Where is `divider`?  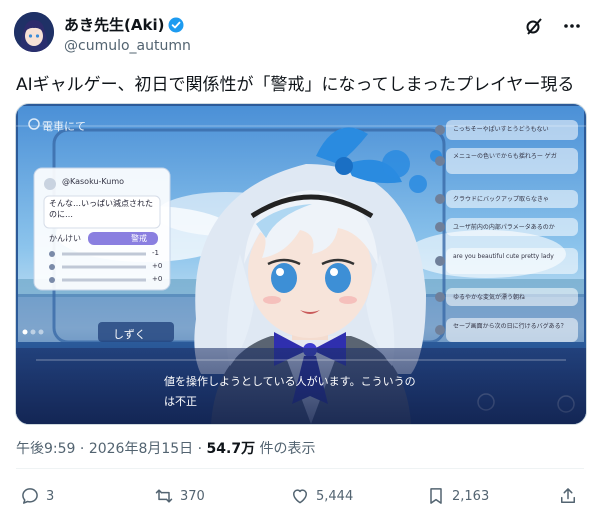 divider is located at coordinates (300, 468).